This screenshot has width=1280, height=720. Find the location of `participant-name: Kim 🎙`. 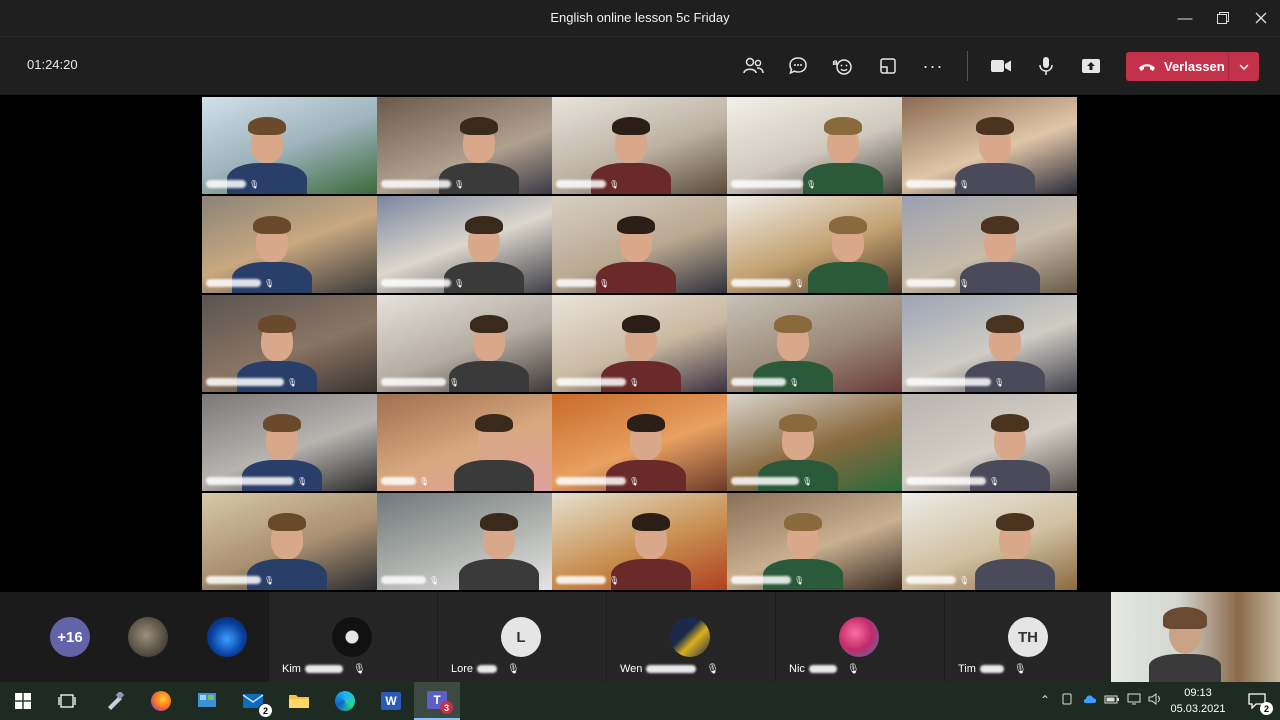

participant-name: Kim 🎙 is located at coordinates (324, 669).